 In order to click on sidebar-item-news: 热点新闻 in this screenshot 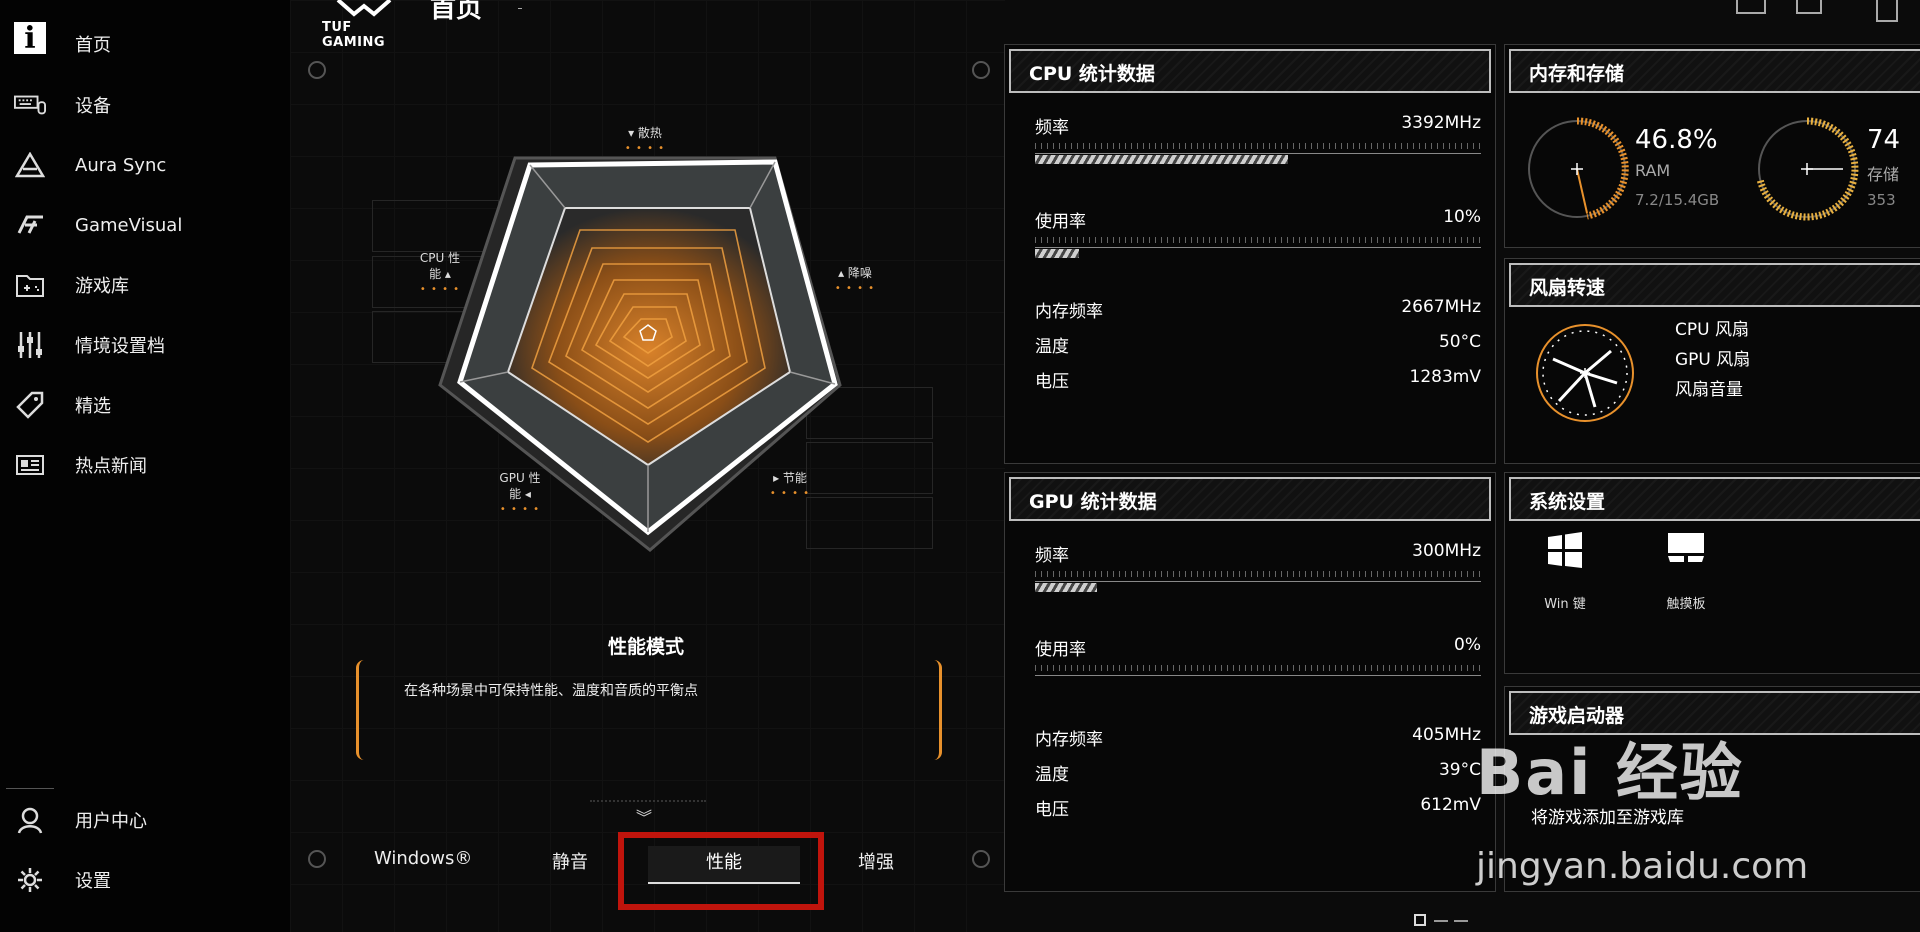, I will do `click(145, 465)`.